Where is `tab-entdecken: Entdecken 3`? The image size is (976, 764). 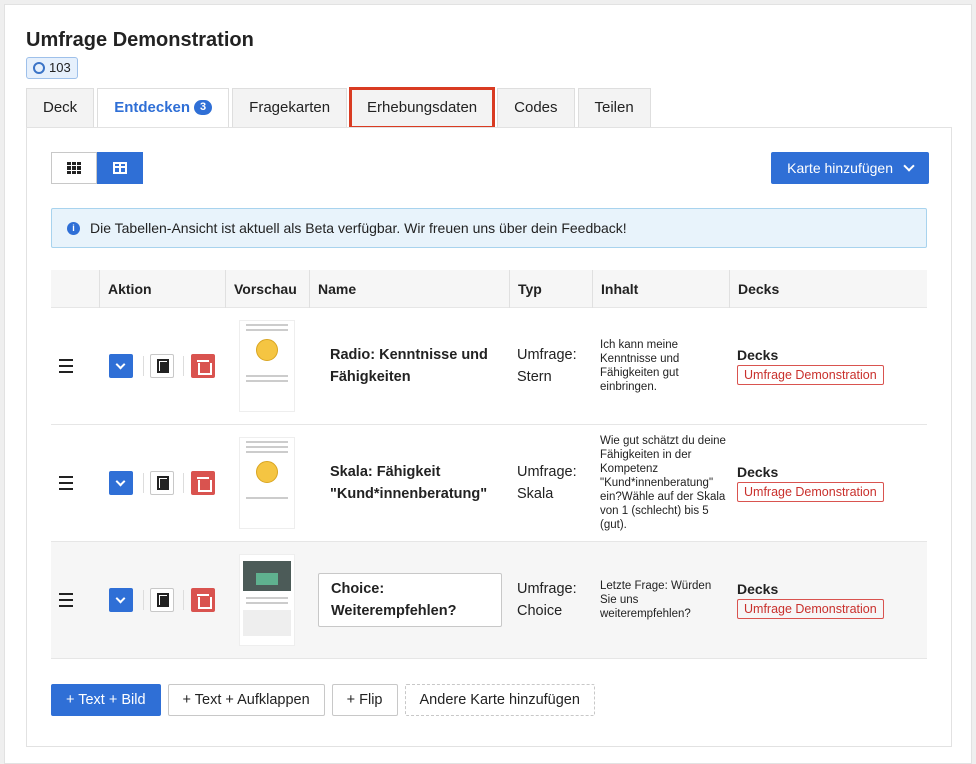
tab-entdecken: Entdecken 3 is located at coordinates (163, 109).